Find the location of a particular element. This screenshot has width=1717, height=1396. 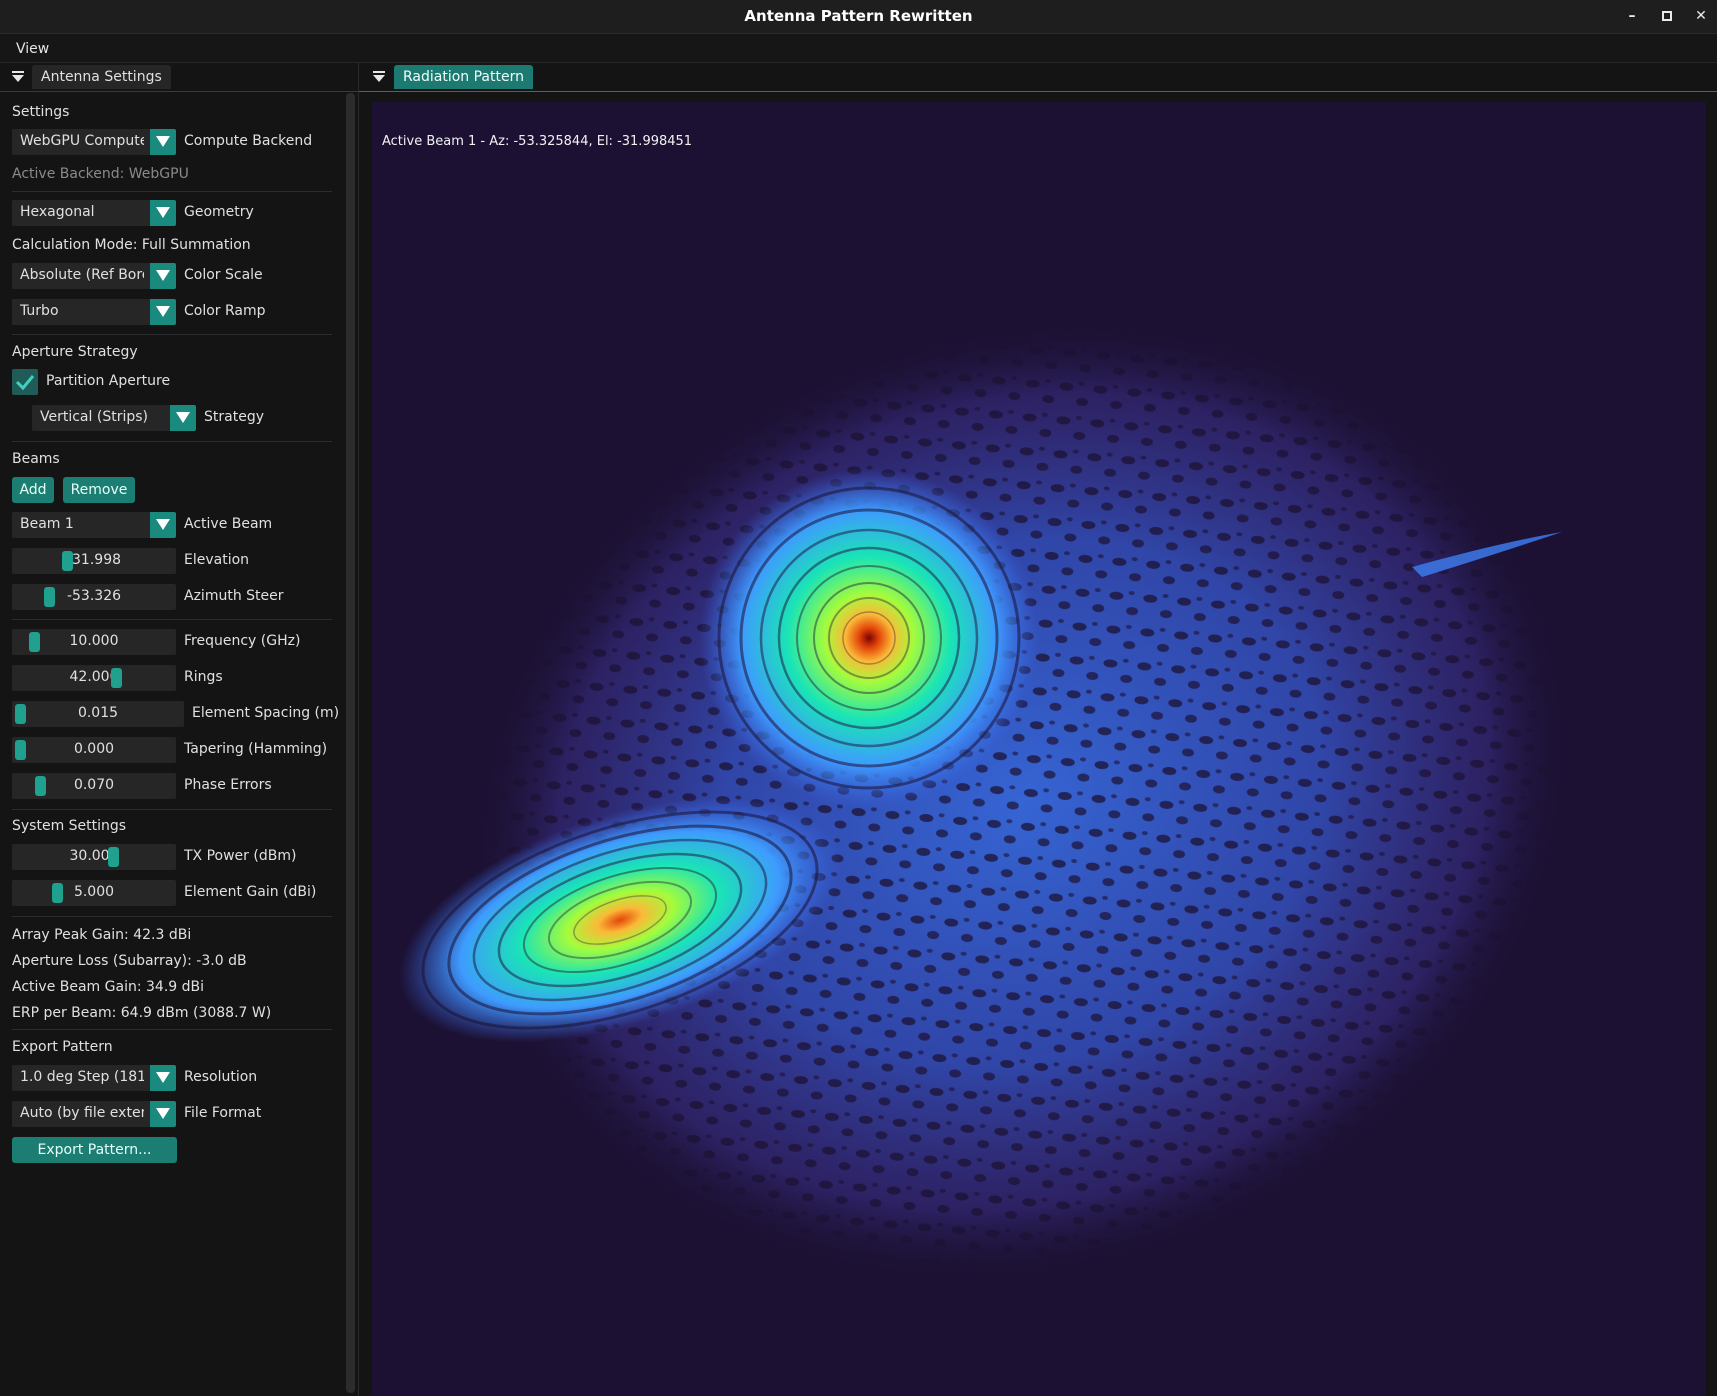

resolution-label: Resolution is located at coordinates (221, 1077).